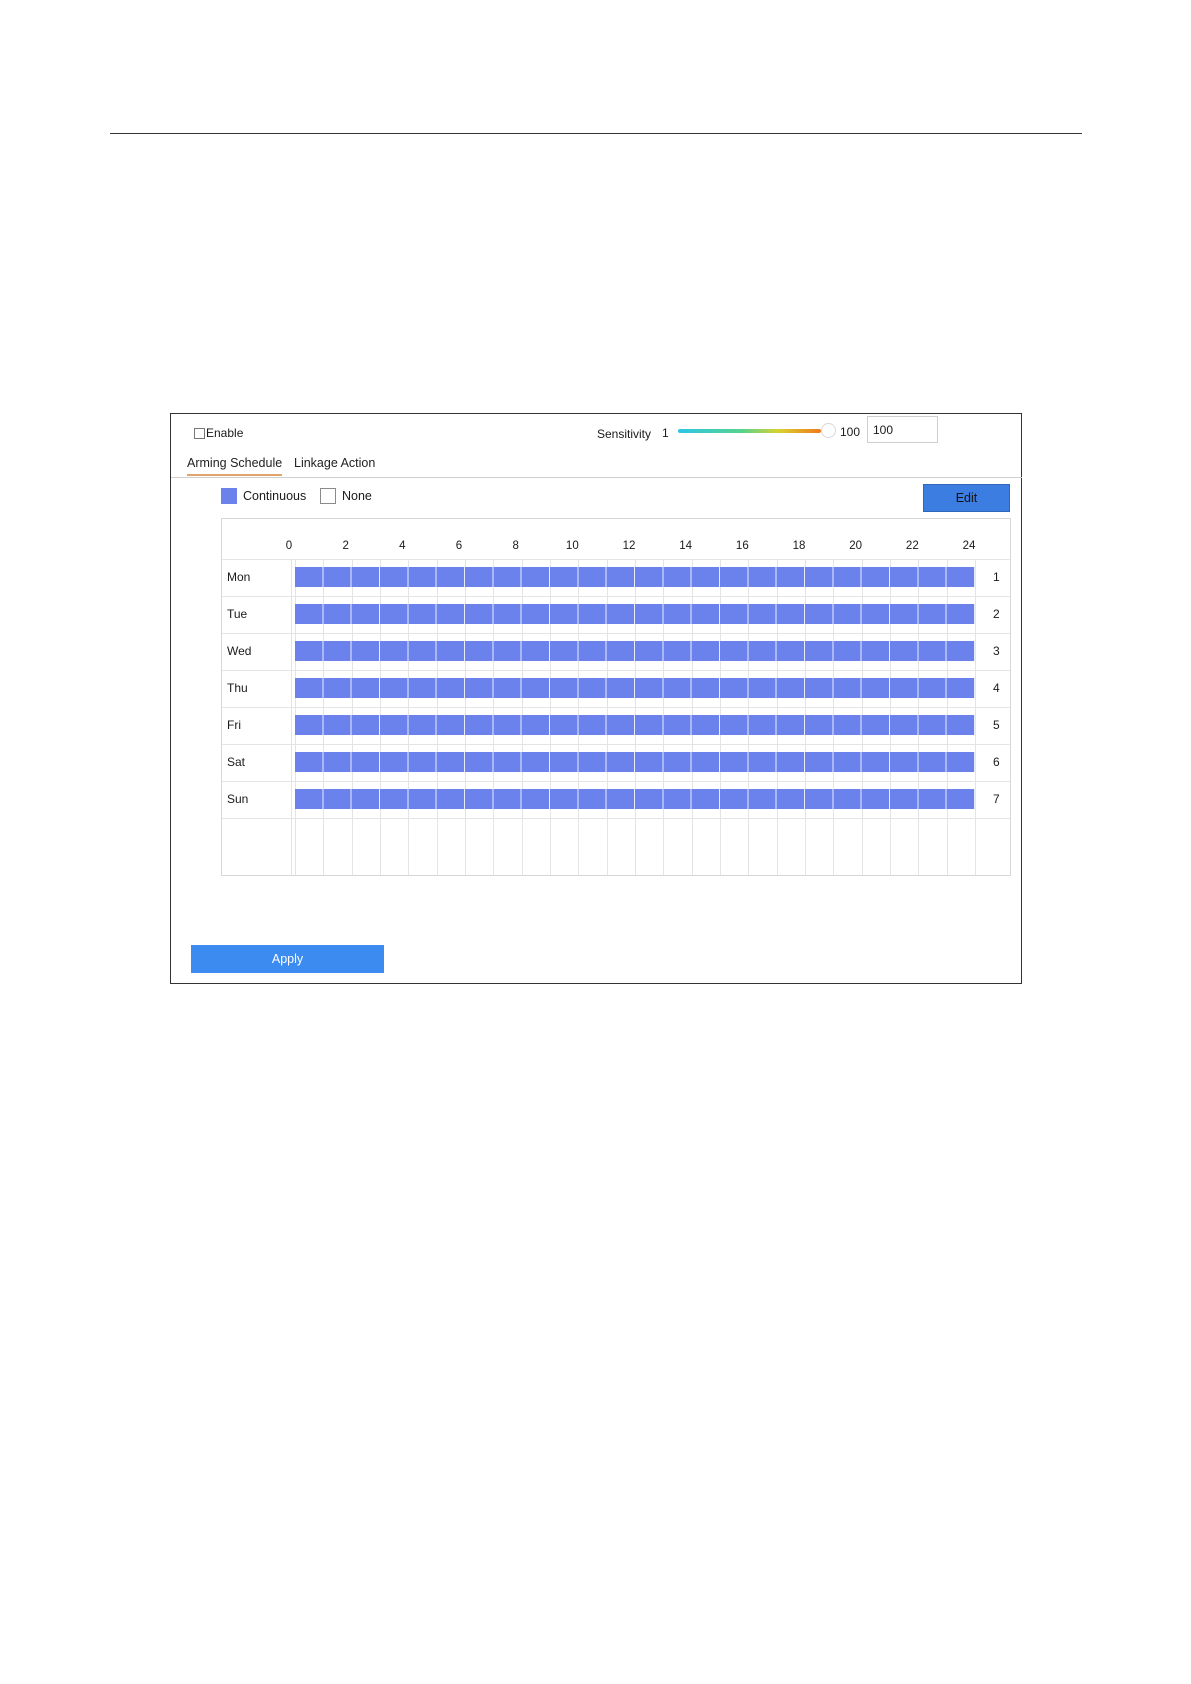  What do you see at coordinates (996, 762) in the screenshot?
I see `day-number: 6` at bounding box center [996, 762].